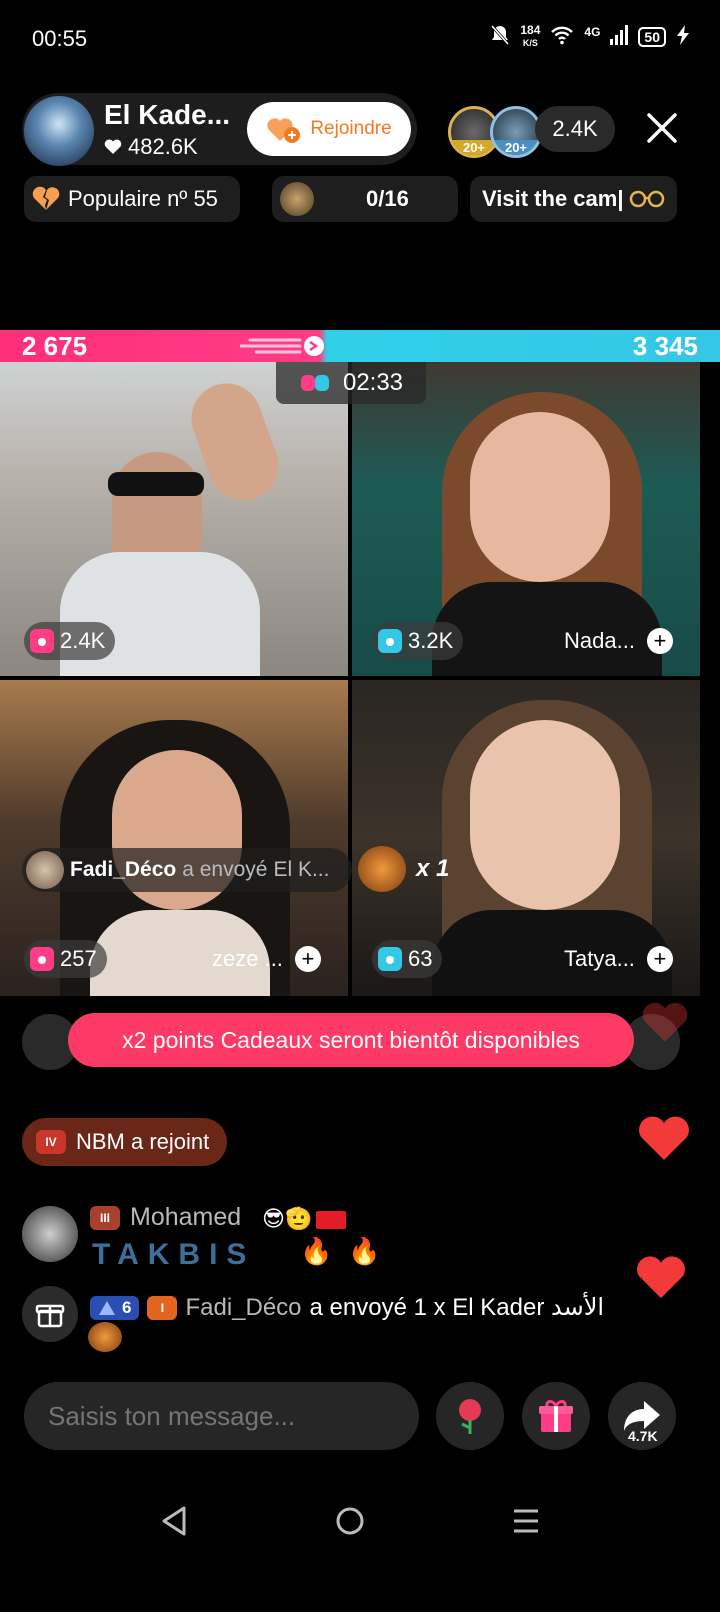 This screenshot has width=720, height=1612. Describe the element at coordinates (298, 1218) in the screenshot. I see `face-emoji-icon: 🫡` at that location.